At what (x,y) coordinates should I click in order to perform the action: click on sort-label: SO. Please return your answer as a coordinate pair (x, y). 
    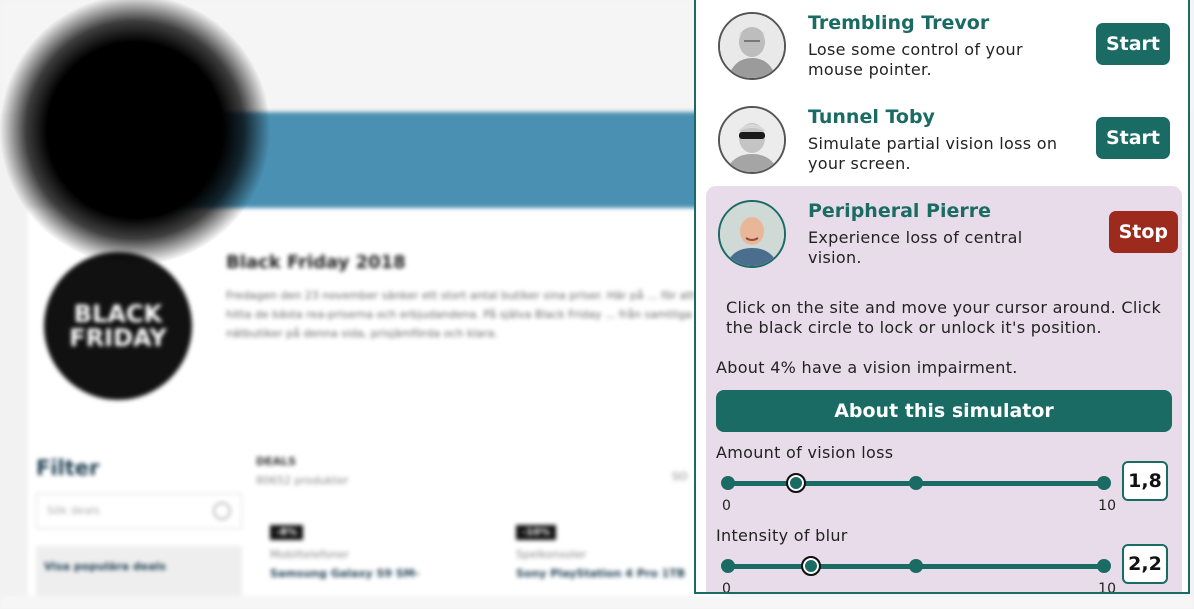
    Looking at the image, I should click on (680, 476).